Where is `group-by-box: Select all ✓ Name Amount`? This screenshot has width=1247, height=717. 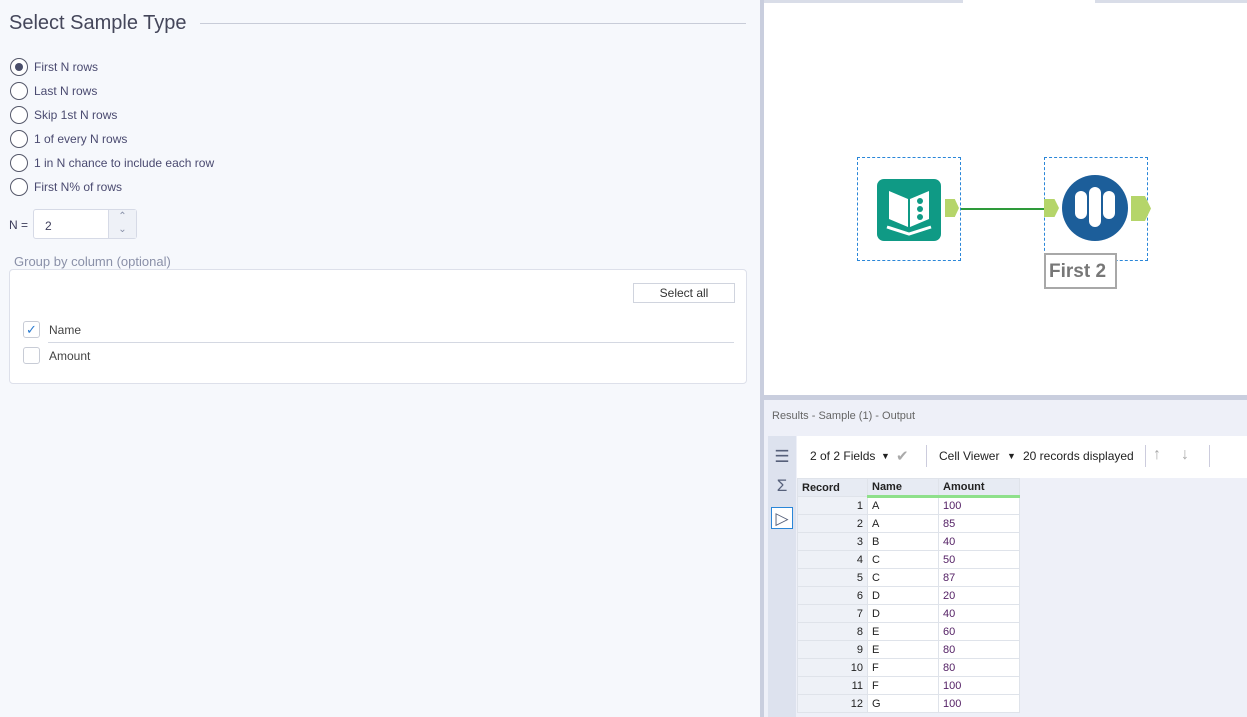
group-by-box: Select all ✓ Name Amount is located at coordinates (378, 326).